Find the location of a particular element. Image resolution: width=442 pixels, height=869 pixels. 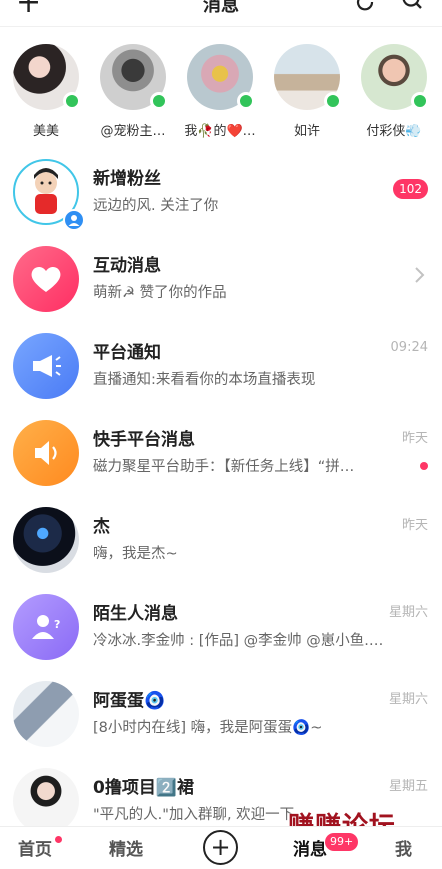

person-badge-icon is located at coordinates (74, 220).